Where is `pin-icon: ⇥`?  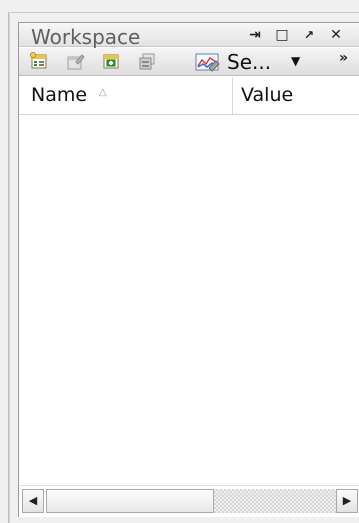 pin-icon: ⇥ is located at coordinates (255, 35).